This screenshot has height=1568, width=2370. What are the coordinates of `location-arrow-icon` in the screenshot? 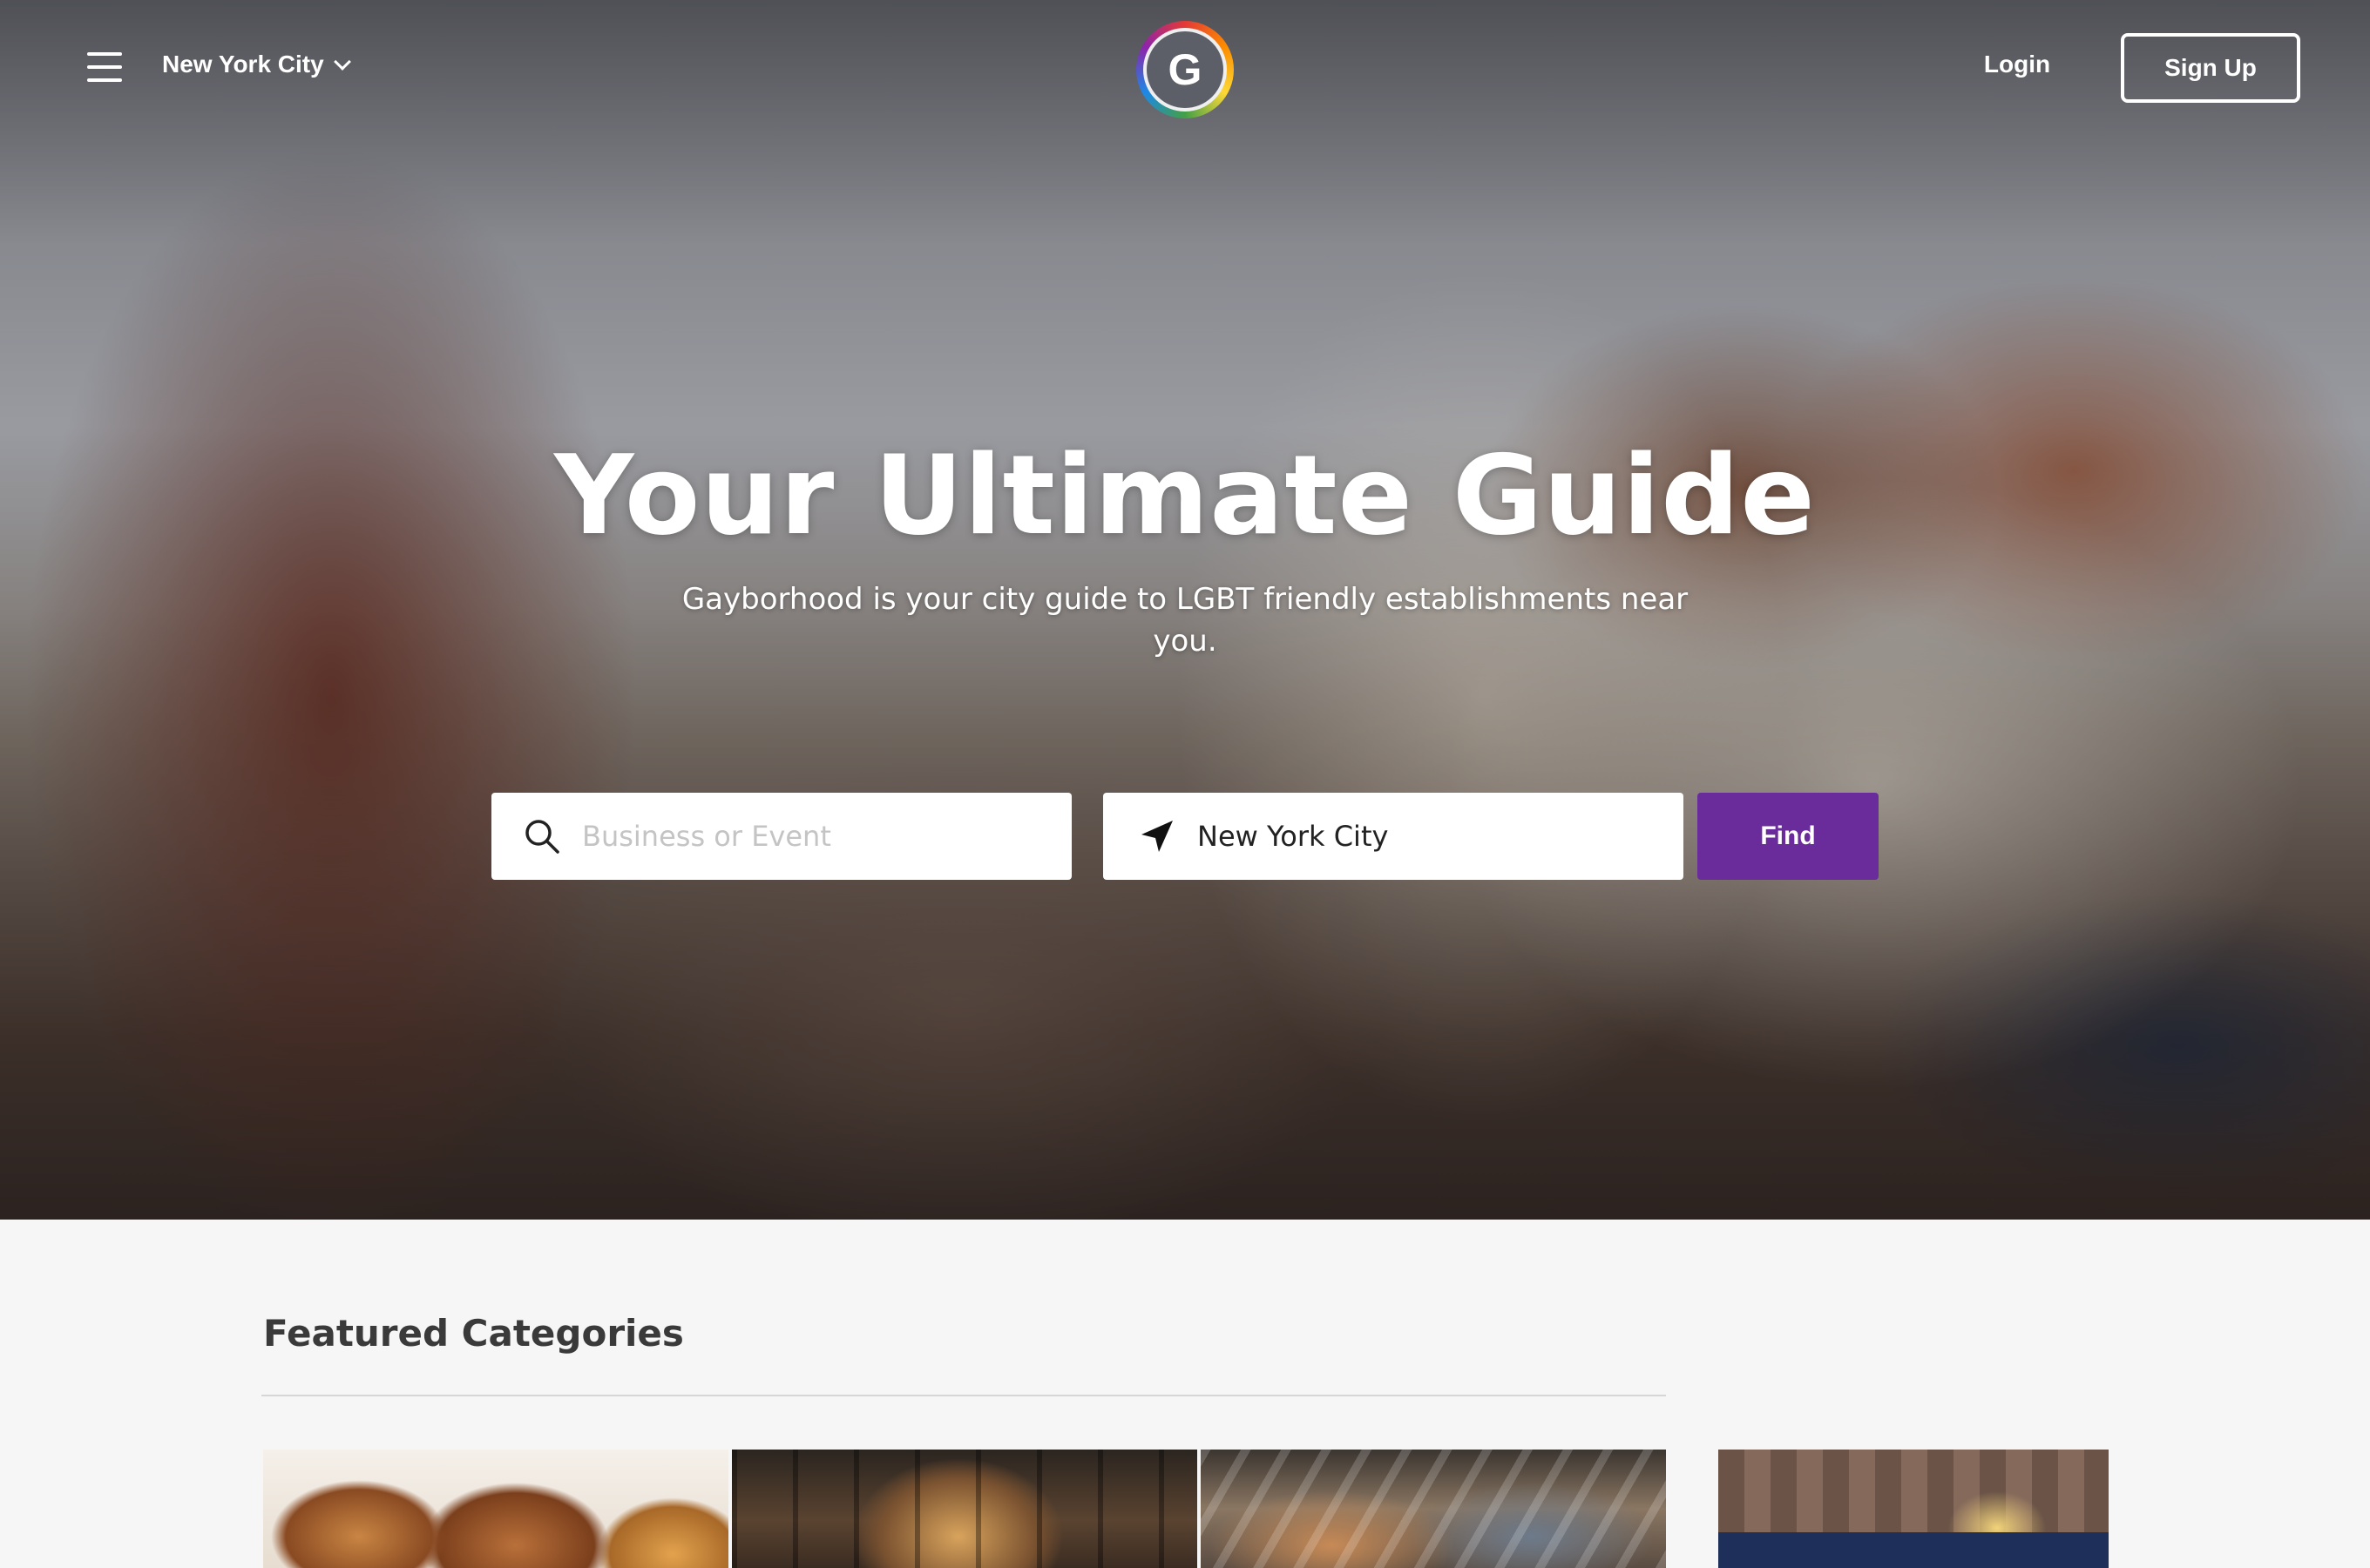 It's located at (1157, 836).